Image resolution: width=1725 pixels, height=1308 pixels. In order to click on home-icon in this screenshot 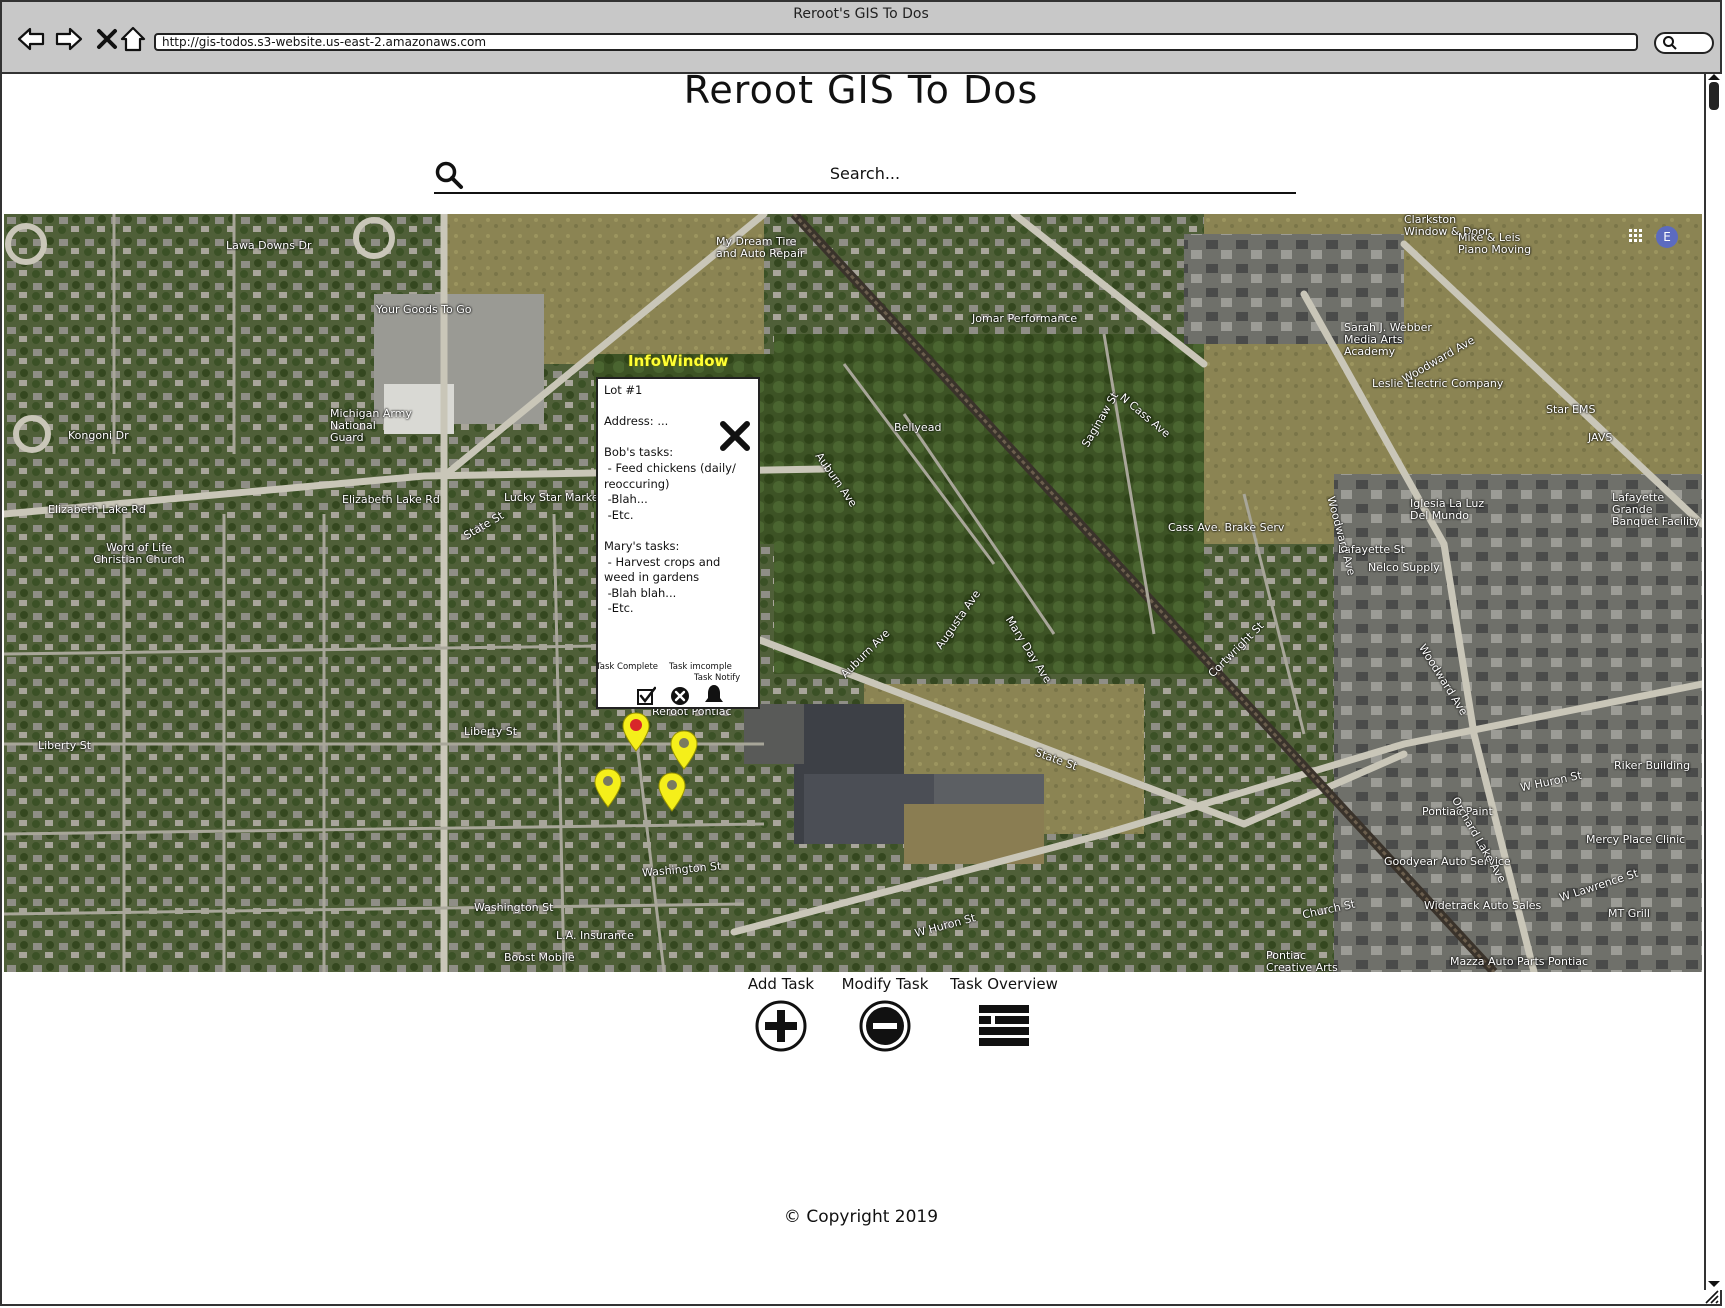, I will do `click(133, 39)`.